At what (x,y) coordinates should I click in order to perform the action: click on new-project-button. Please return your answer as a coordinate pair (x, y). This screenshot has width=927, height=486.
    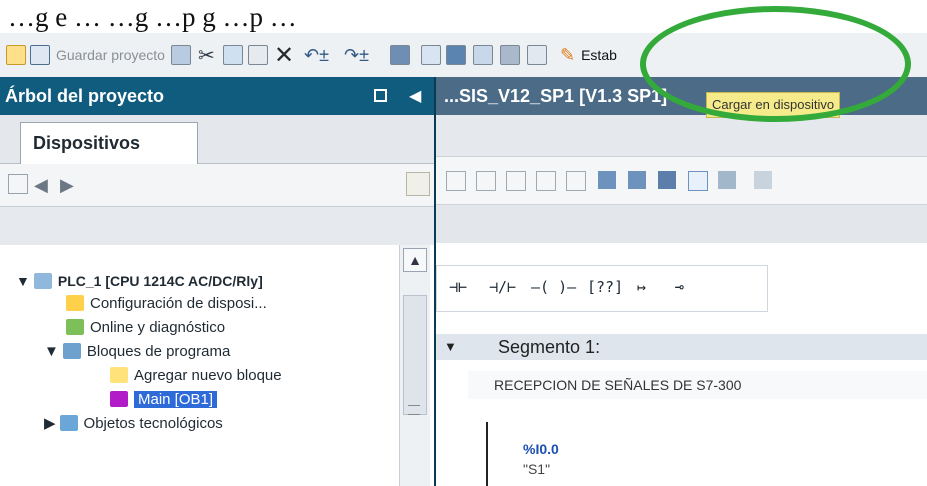
    Looking at the image, I should click on (16, 55).